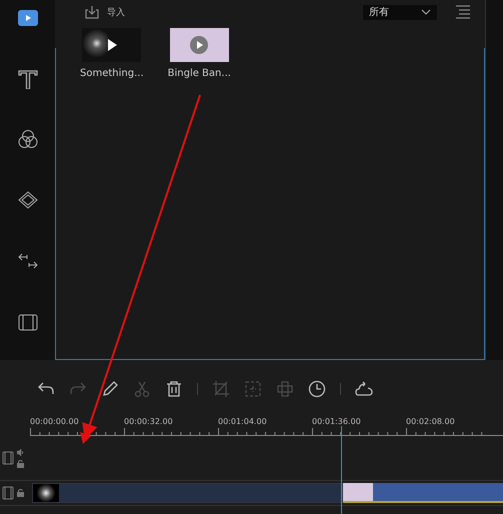  What do you see at coordinates (105, 12) in the screenshot?
I see `import-button: 导入` at bounding box center [105, 12].